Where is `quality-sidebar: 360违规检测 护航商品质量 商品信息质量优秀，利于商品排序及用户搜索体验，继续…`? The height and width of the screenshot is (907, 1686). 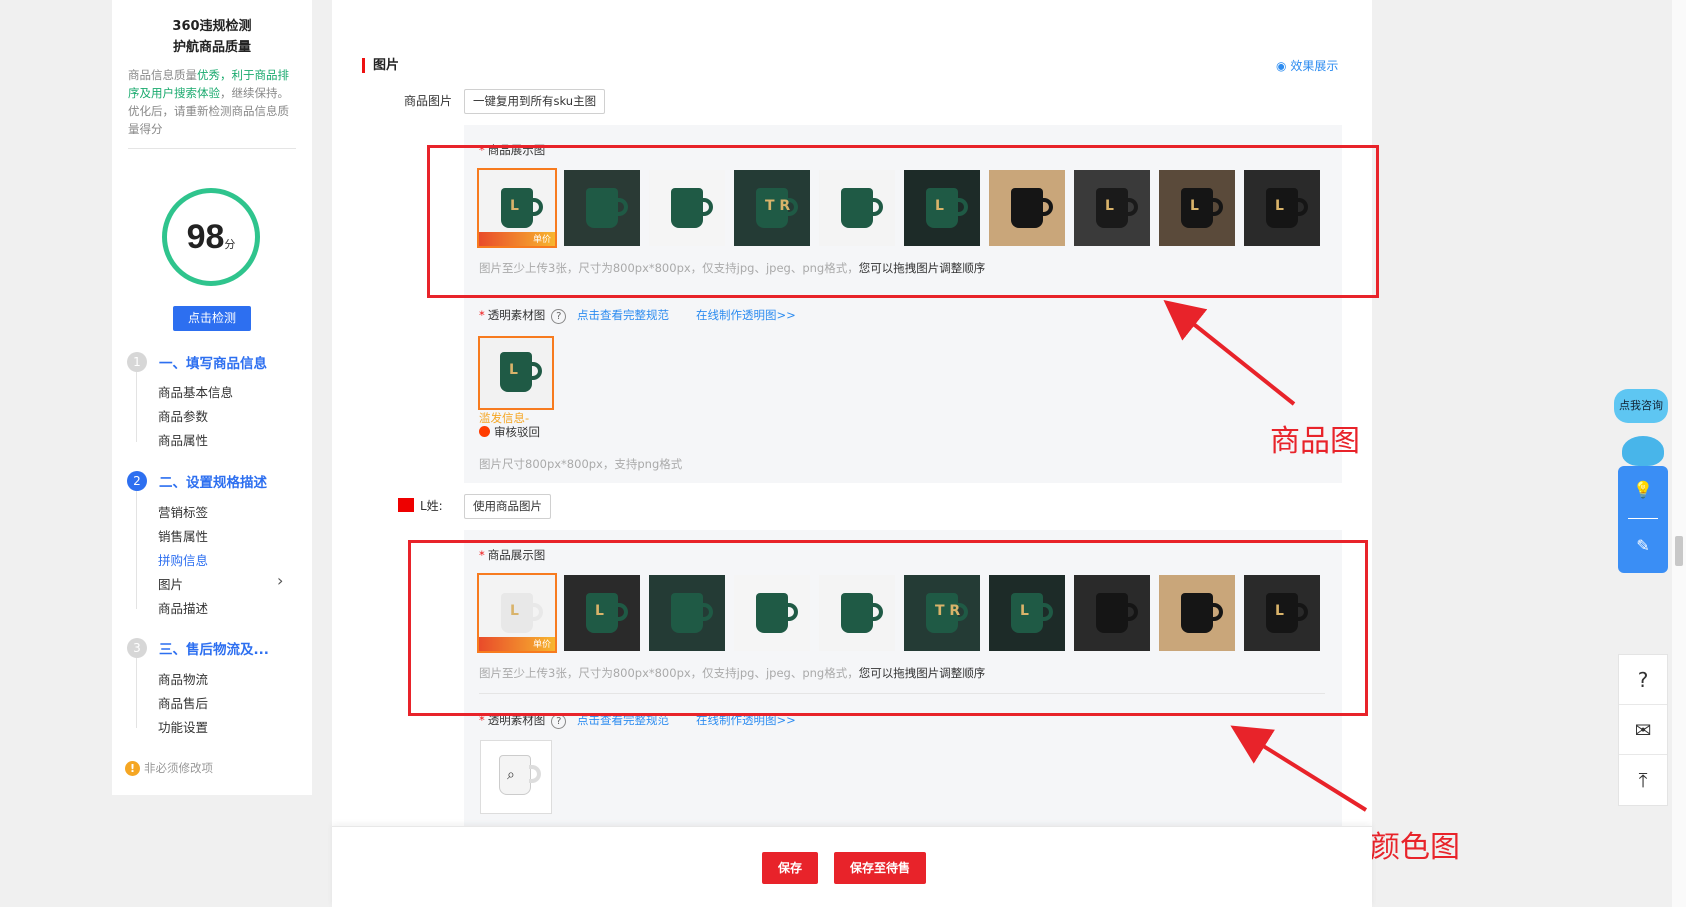
quality-sidebar: 360违规检测 护航商品质量 商品信息质量优秀，利于商品排序及用户搜索体验，继续… is located at coordinates (212, 397).